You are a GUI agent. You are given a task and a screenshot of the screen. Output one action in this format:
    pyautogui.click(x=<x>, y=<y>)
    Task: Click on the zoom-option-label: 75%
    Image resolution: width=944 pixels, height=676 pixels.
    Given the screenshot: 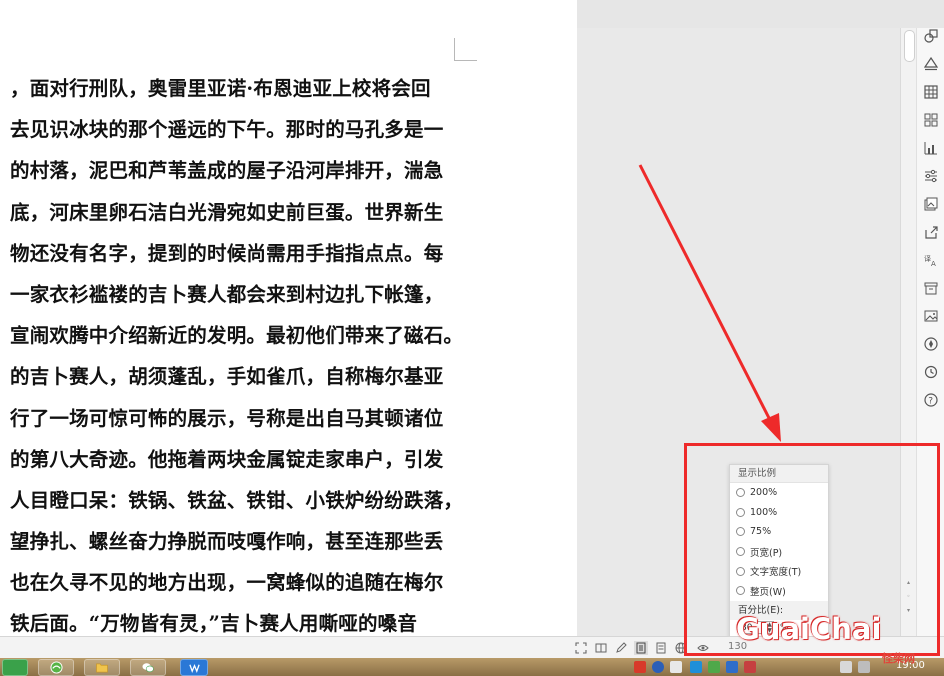 What is the action you would take?
    pyautogui.click(x=761, y=532)
    